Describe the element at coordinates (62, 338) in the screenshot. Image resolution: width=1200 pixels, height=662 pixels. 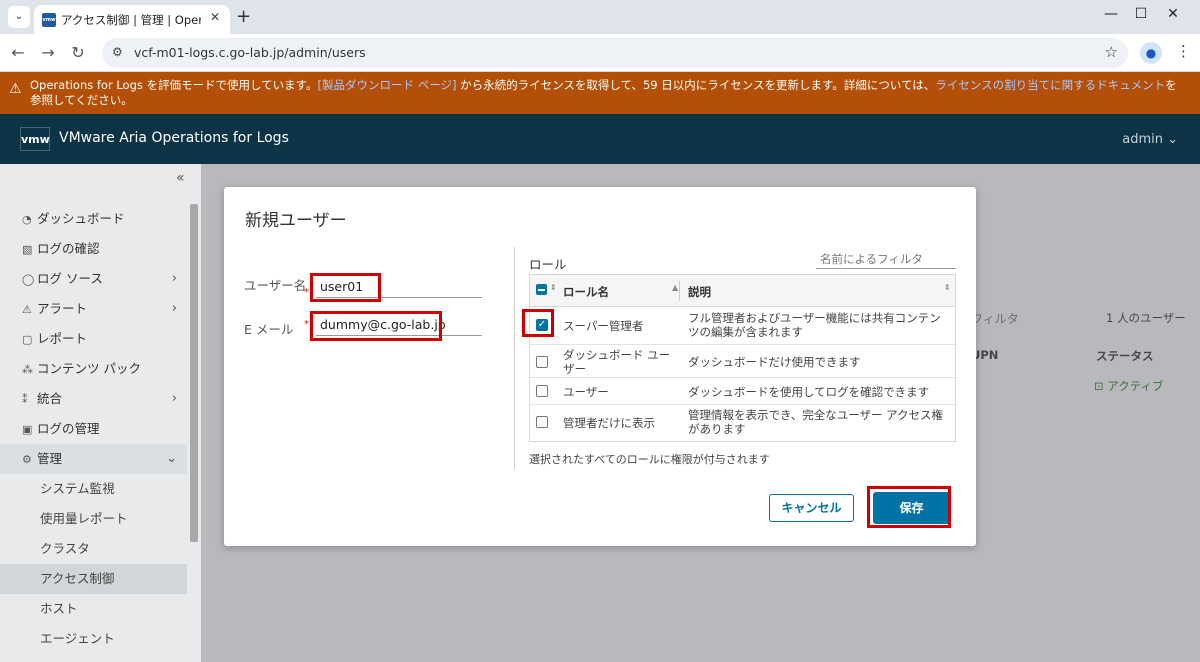
I see `sidebar-item-label: レポート` at that location.